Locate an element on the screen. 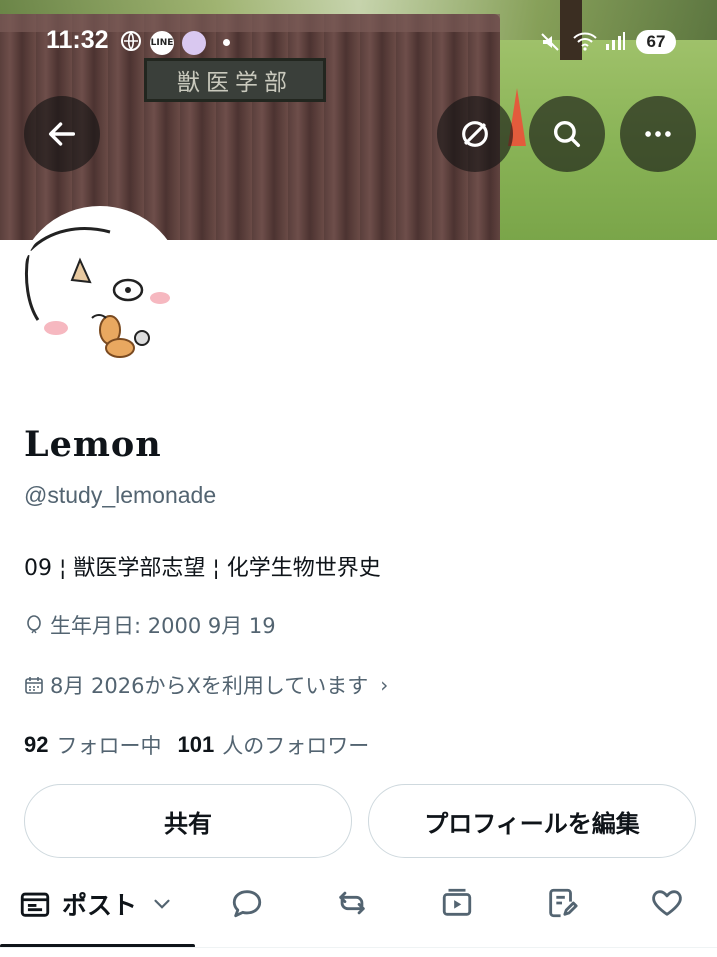  chevron-down-icon is located at coordinates (162, 904).